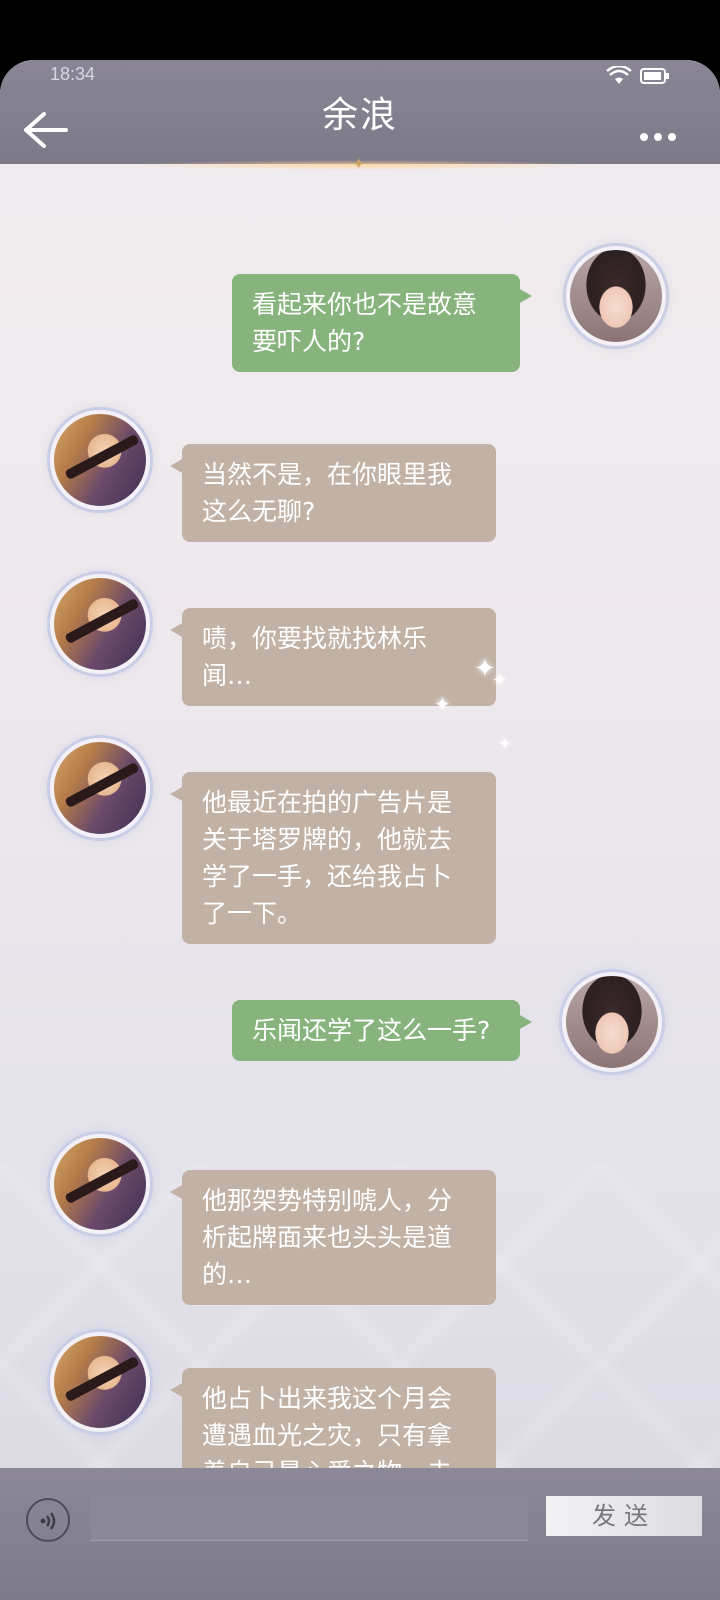 Image resolution: width=720 pixels, height=1600 pixels. What do you see at coordinates (382, 1030) in the screenshot?
I see `message-bubble: 乐闻还学了这么一手?` at bounding box center [382, 1030].